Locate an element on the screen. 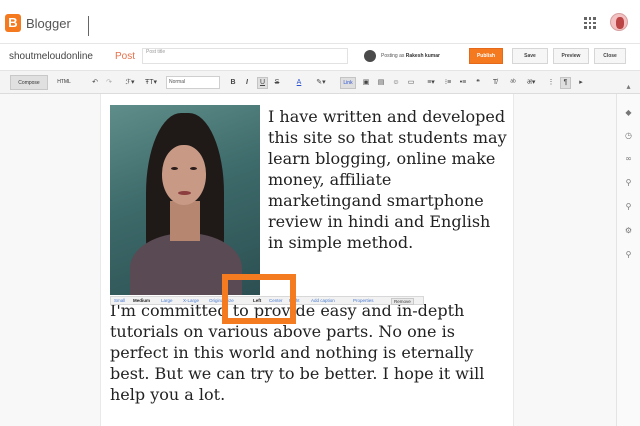 The height and width of the screenshot is (426, 640). highlight-box is located at coordinates (259, 299).